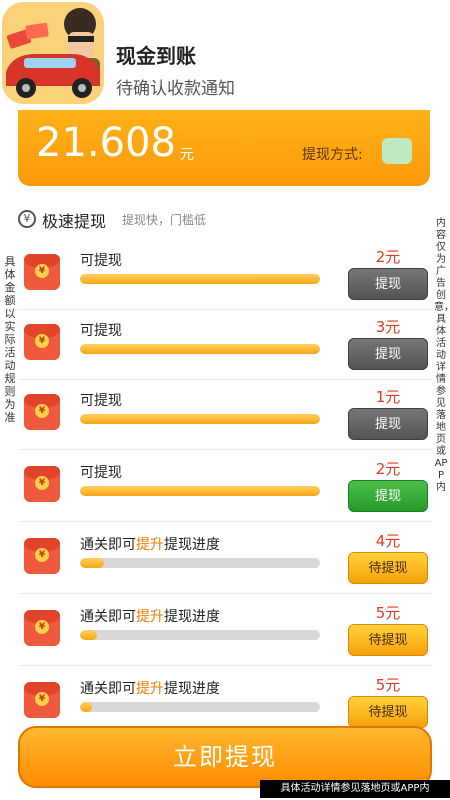 Image resolution: width=450 pixels, height=800 pixels. What do you see at coordinates (332, 155) in the screenshot?
I see `withdraw-method-label: 提现方式:` at bounding box center [332, 155].